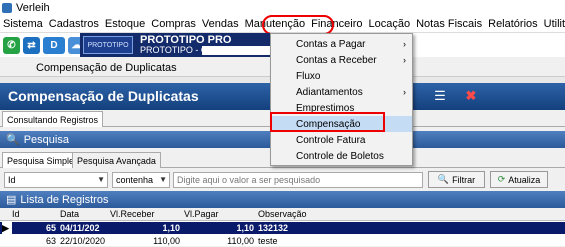 This screenshot has width=565, height=247. Describe the element at coordinates (220, 24) in the screenshot. I see `menu-vendas: Vendas` at that location.